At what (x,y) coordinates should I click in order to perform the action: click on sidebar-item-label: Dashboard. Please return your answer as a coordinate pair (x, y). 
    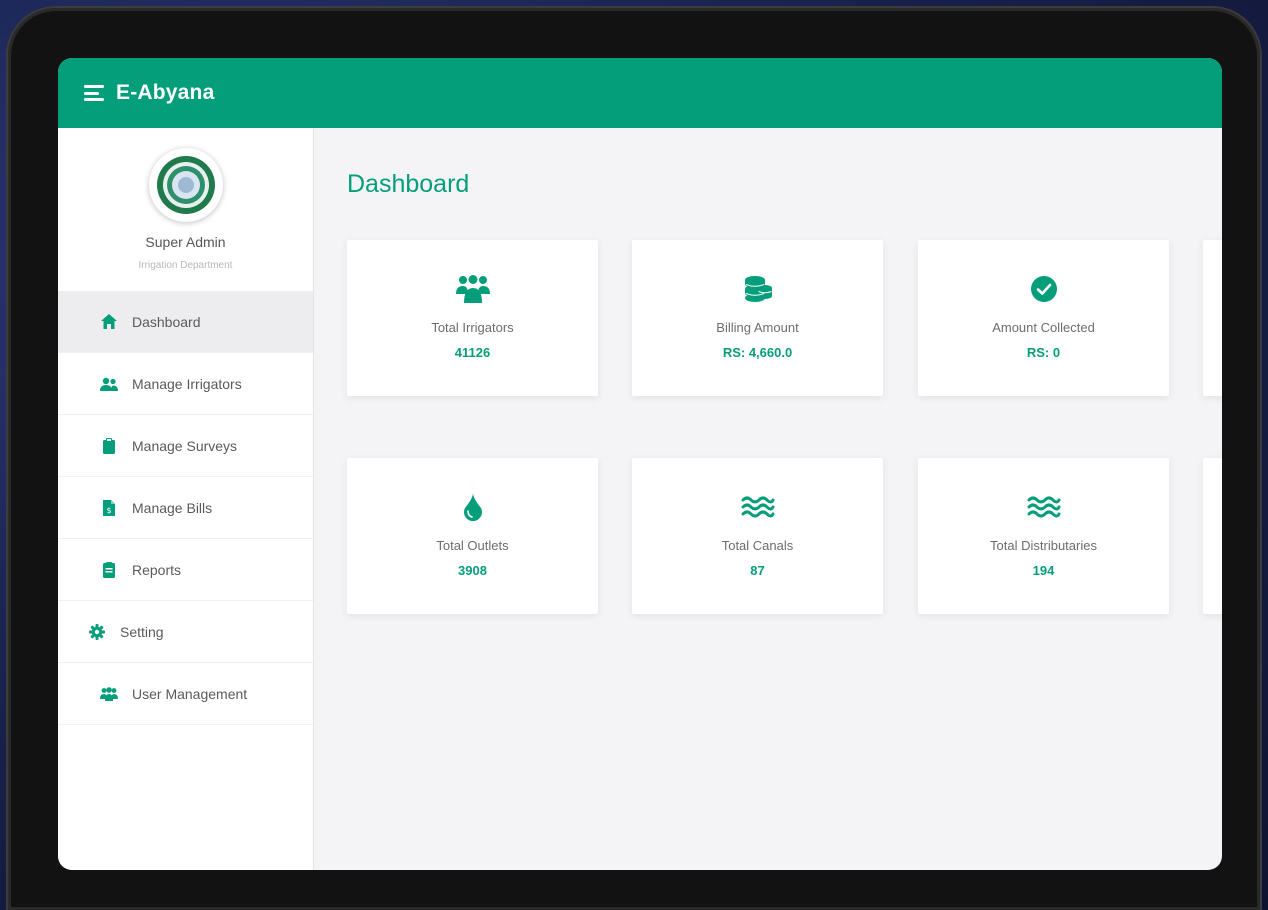
    Looking at the image, I should click on (166, 321).